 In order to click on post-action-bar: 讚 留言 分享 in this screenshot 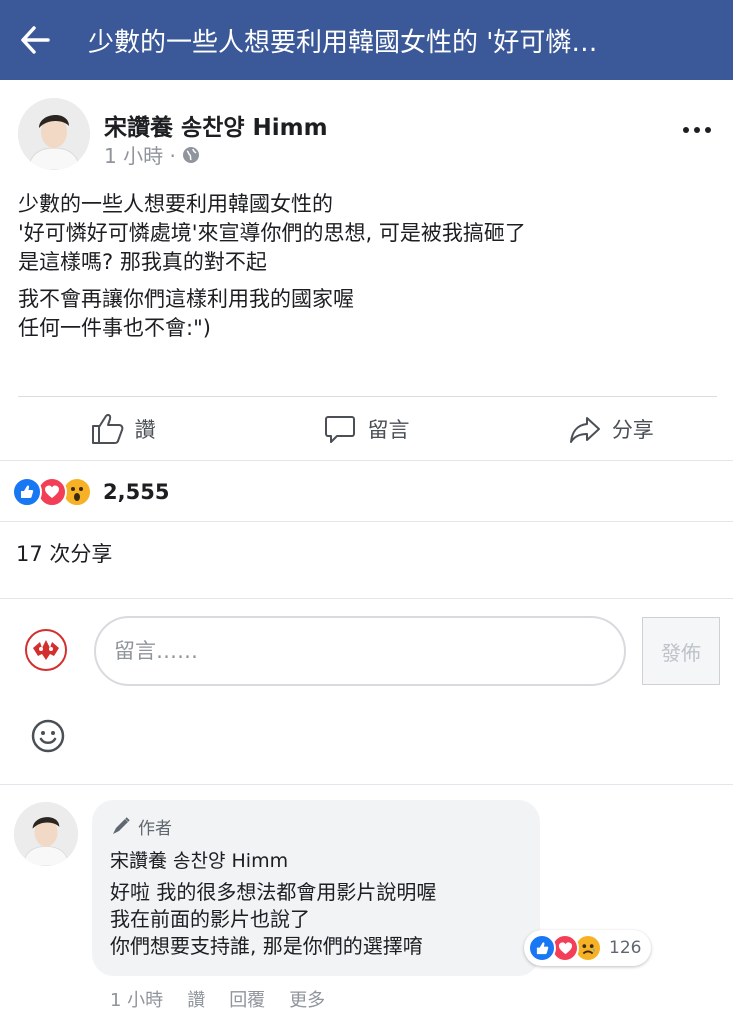, I will do `click(366, 429)`.